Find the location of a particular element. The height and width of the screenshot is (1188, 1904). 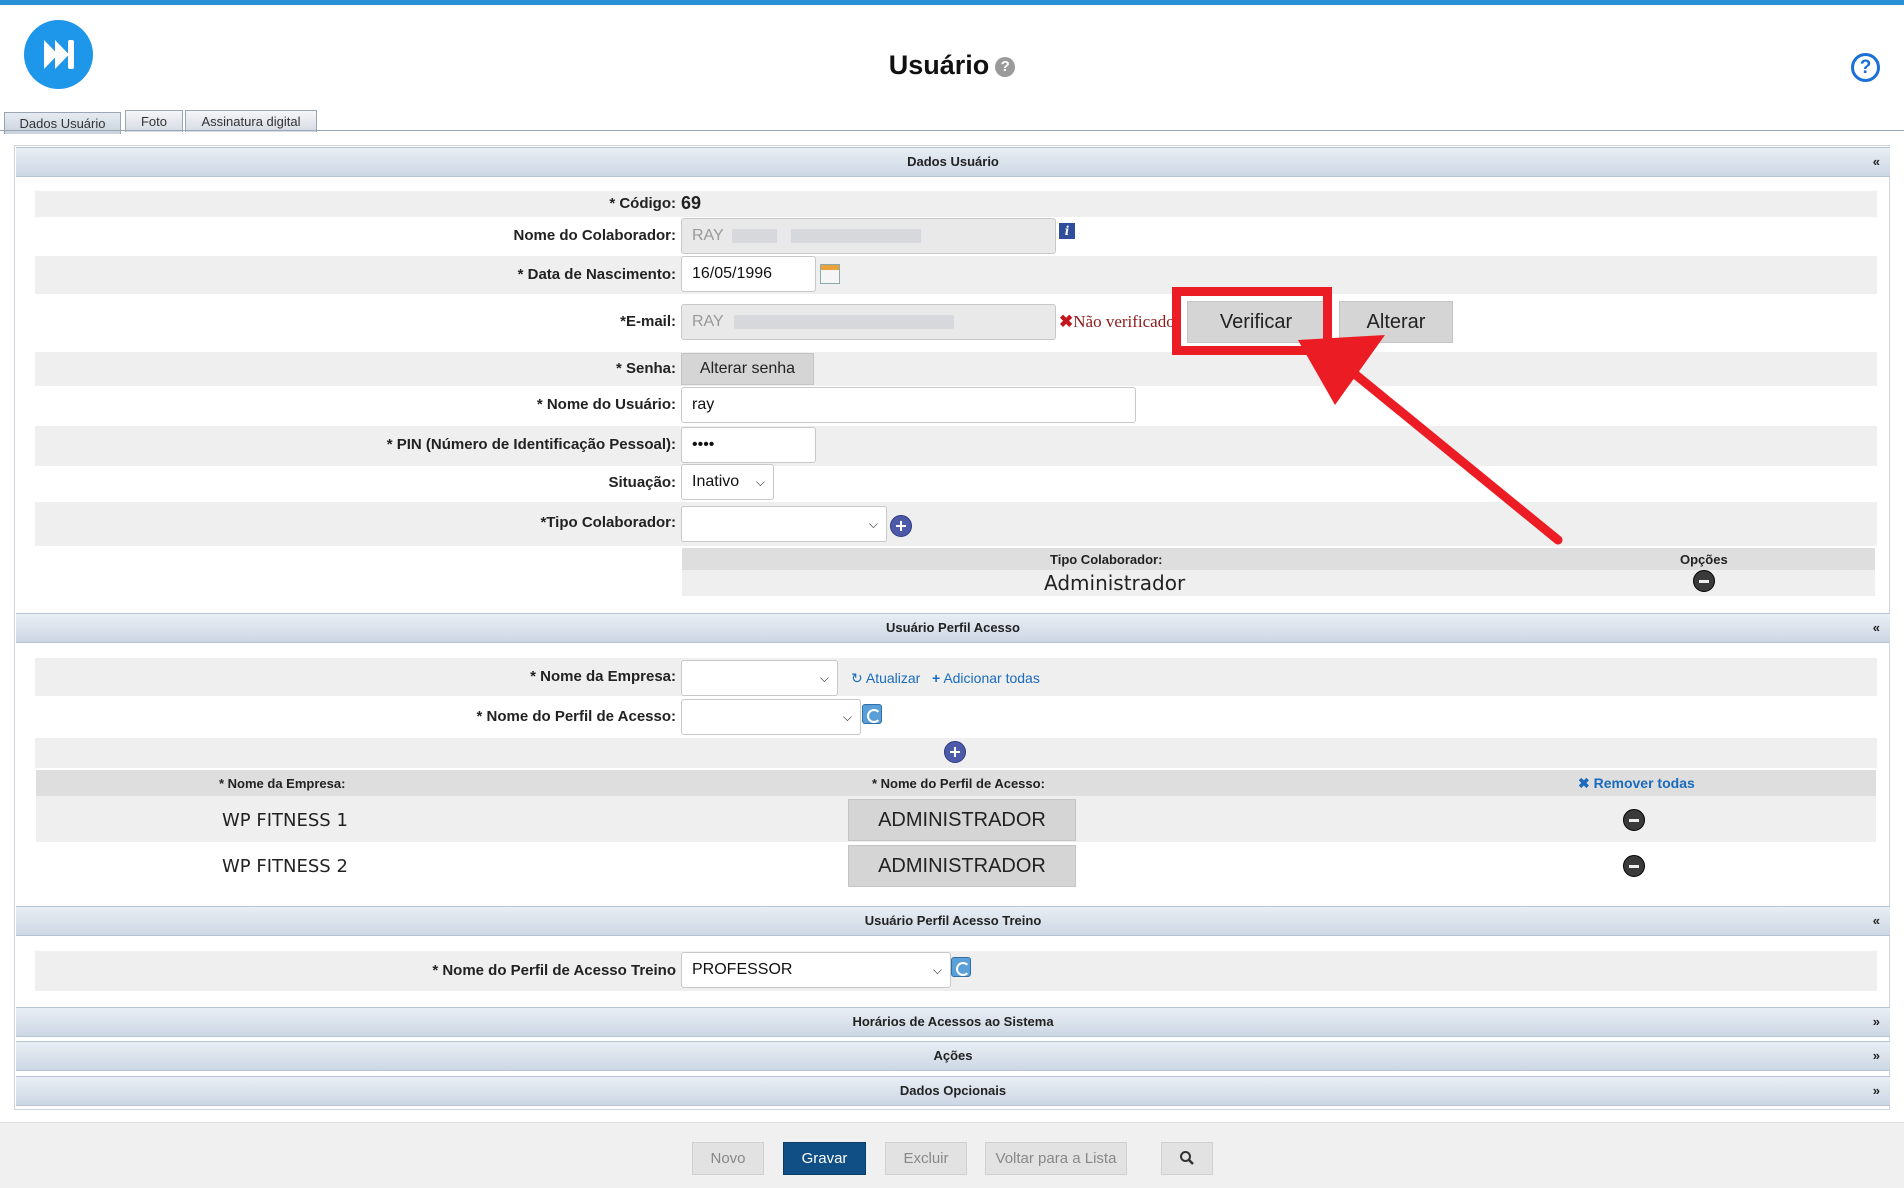

voltar-button: Voltar para a Lista is located at coordinates (1056, 1158).